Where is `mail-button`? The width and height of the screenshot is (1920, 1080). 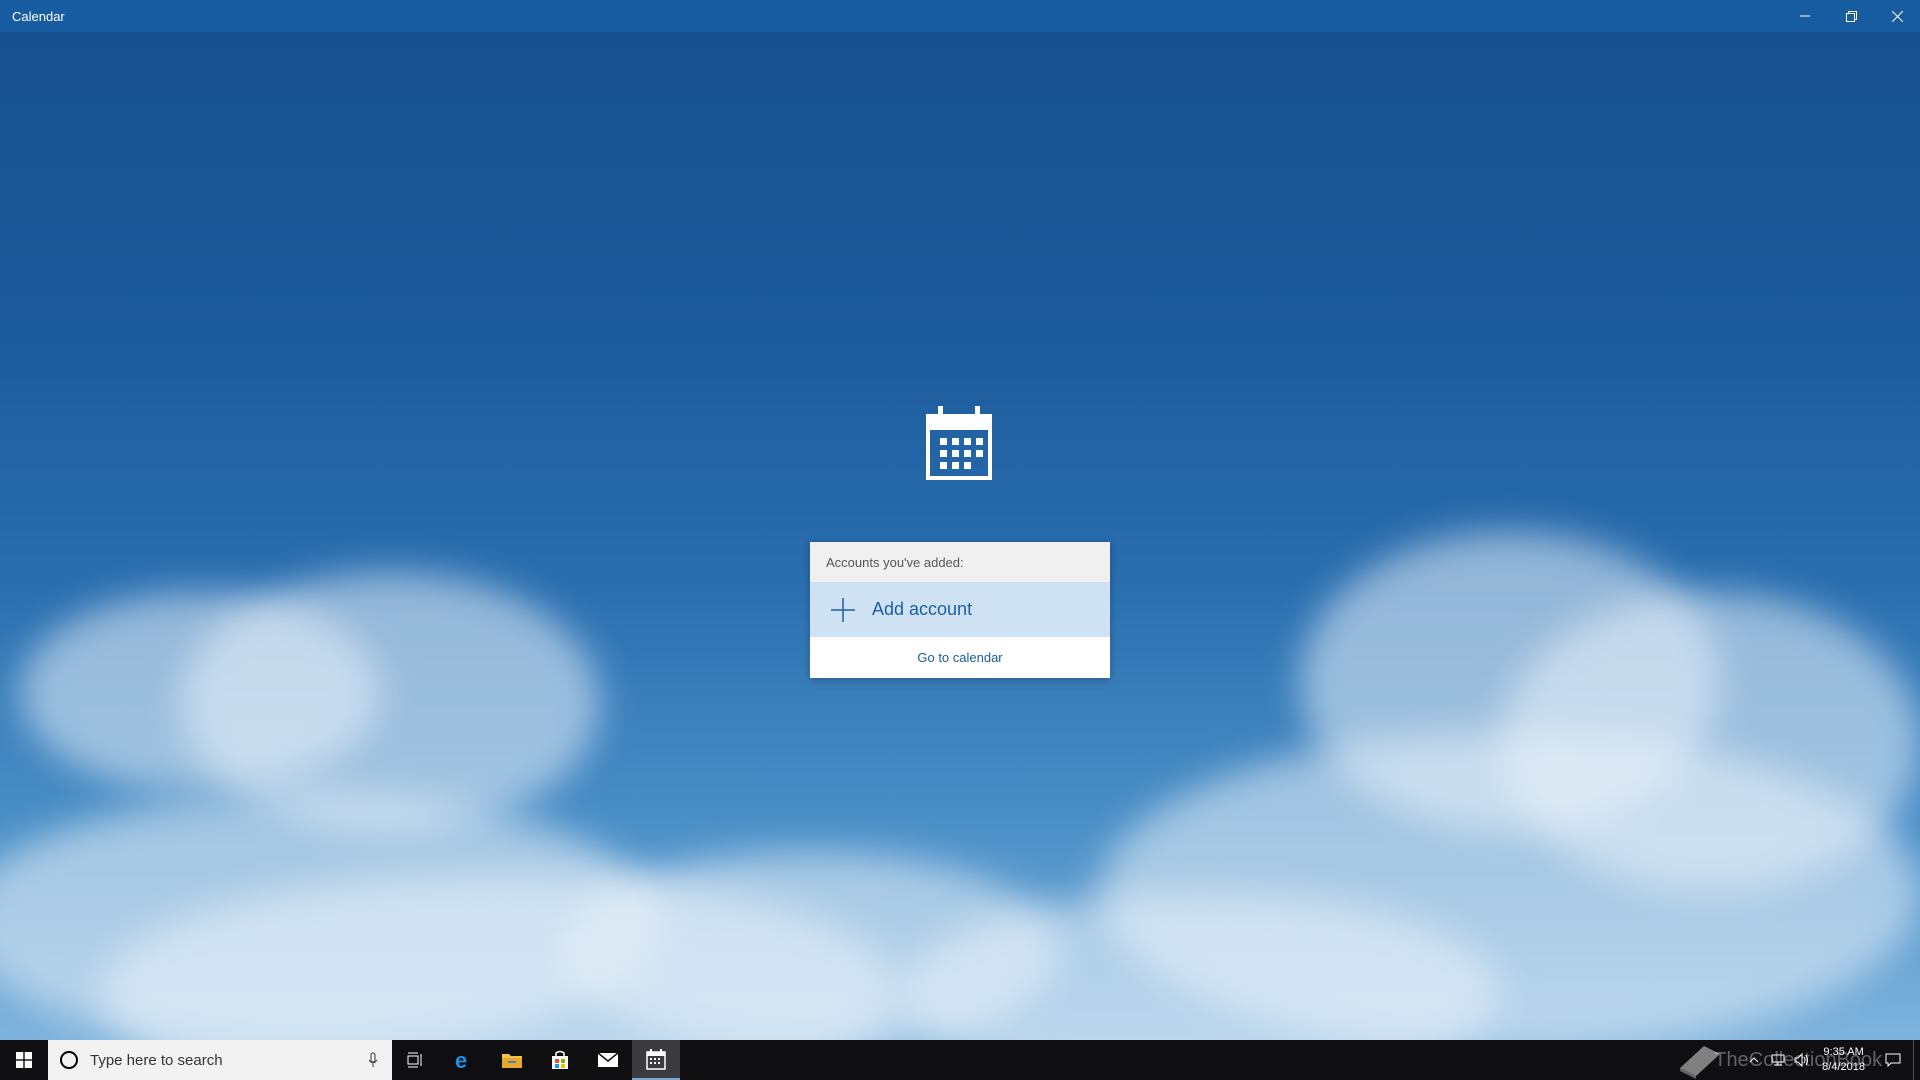
mail-button is located at coordinates (608, 1060).